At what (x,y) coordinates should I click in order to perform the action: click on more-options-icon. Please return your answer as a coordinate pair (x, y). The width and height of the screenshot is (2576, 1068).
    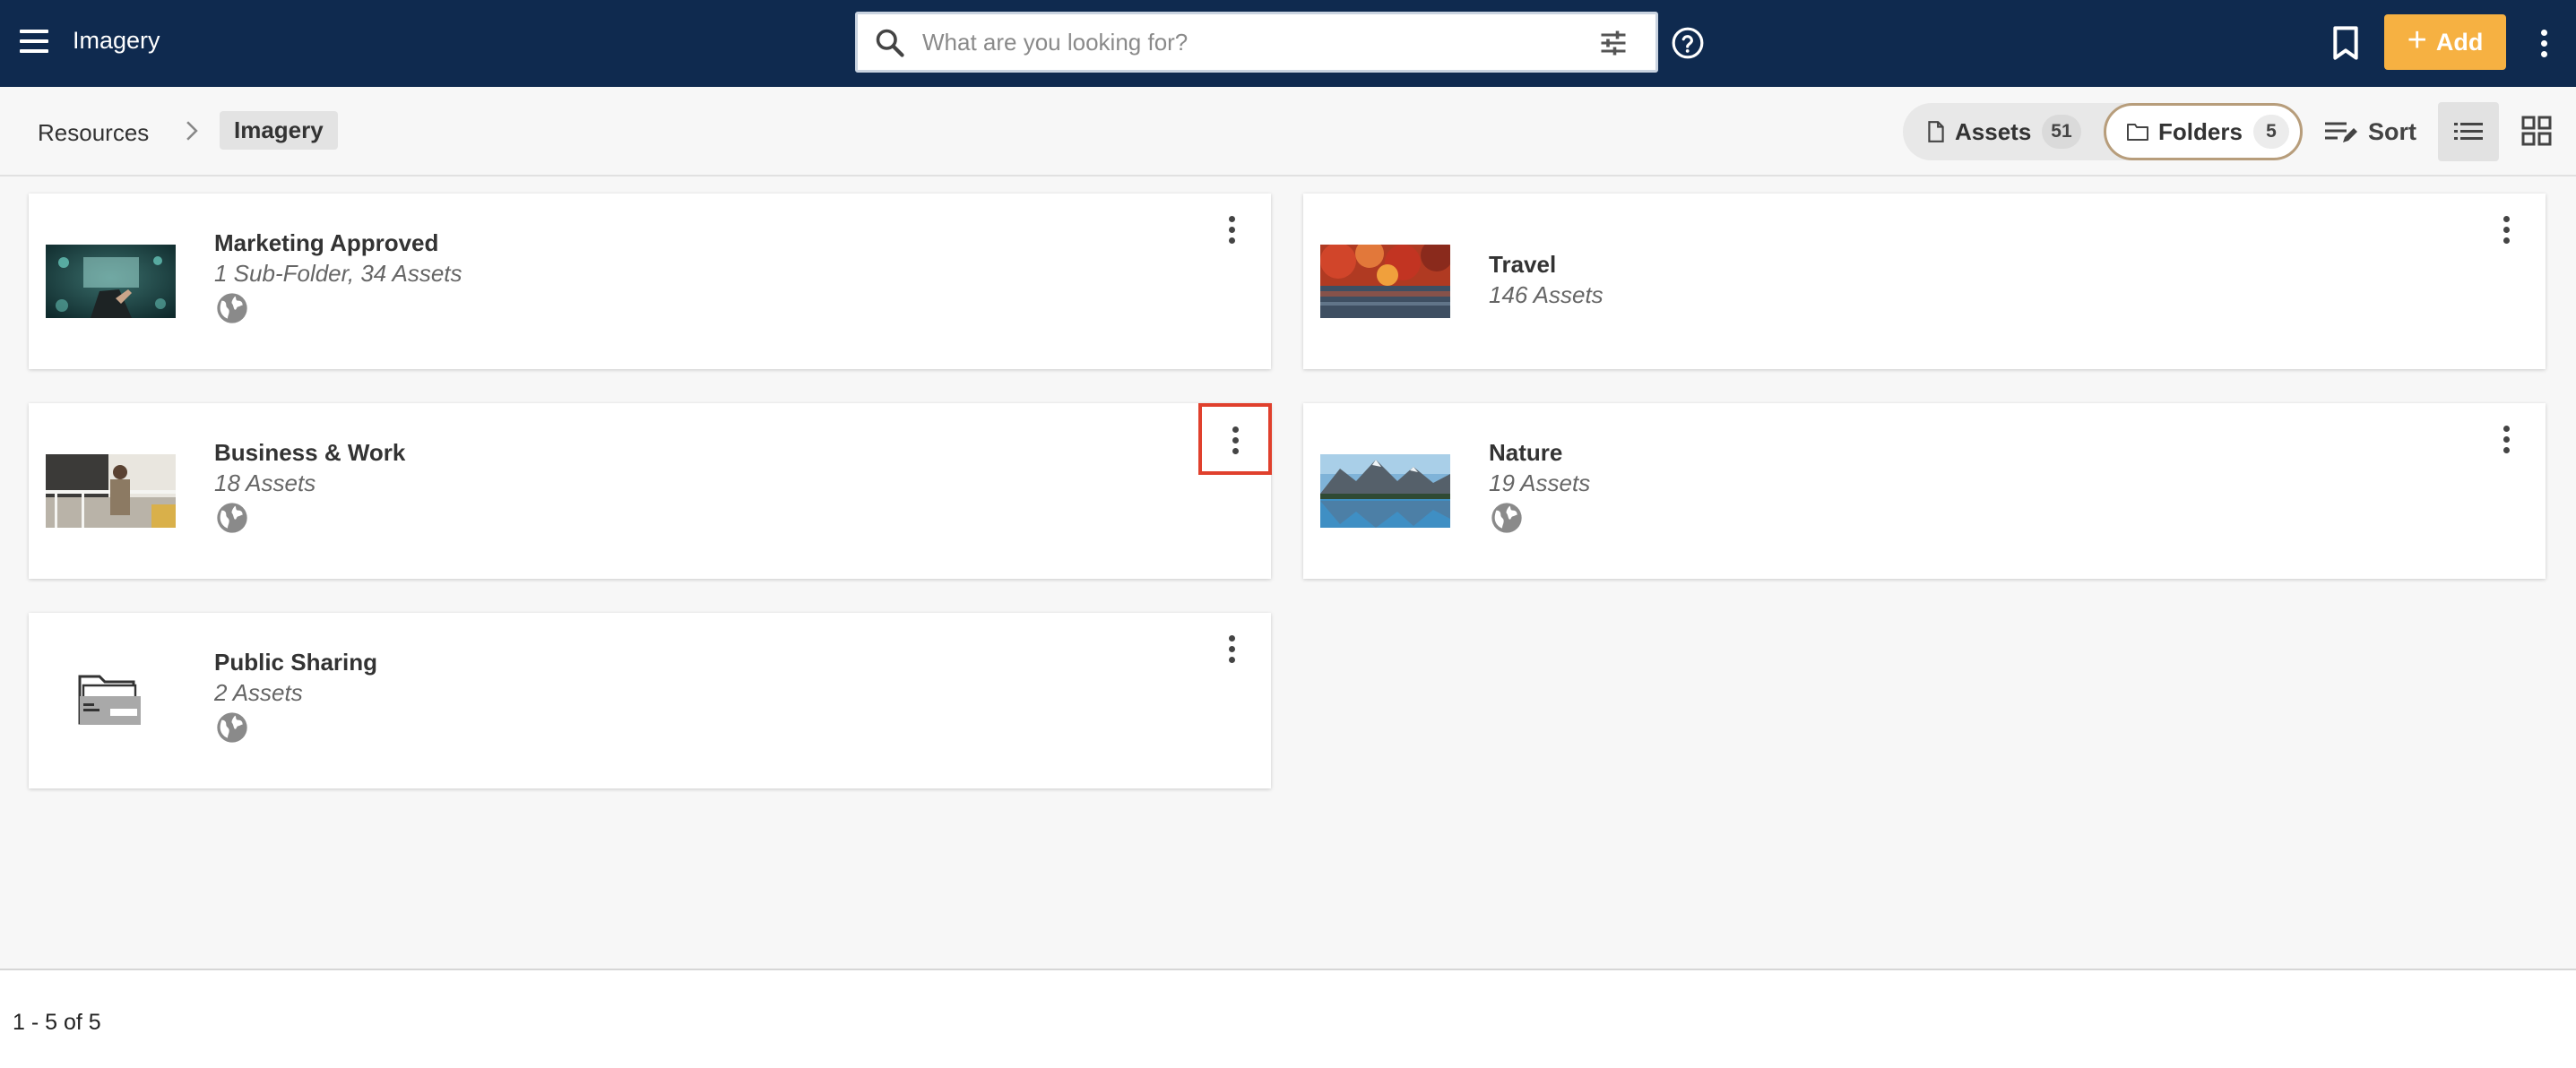
    Looking at the image, I should click on (2544, 43).